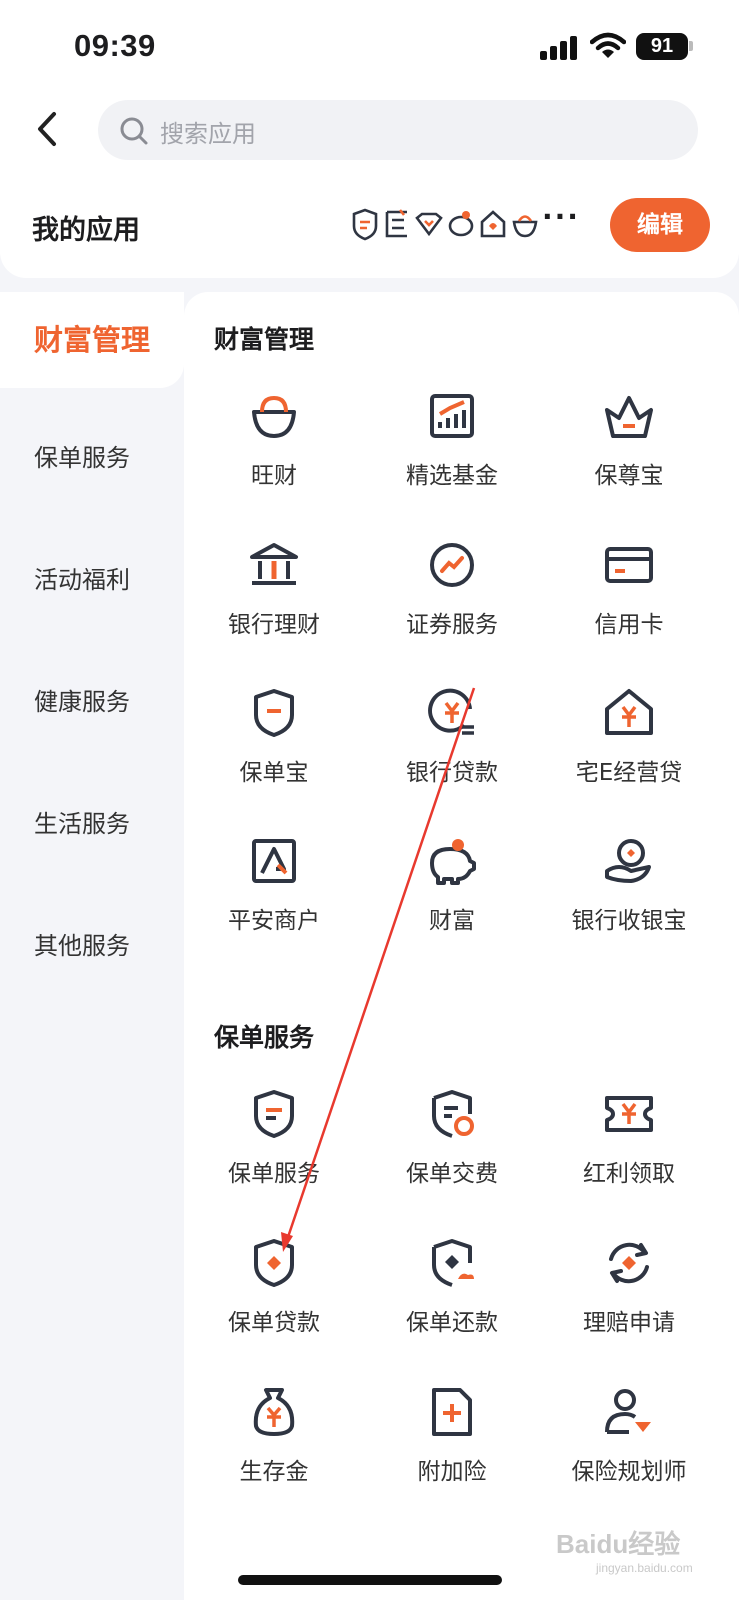 This screenshot has height=1600, width=739. What do you see at coordinates (453, 1114) in the screenshot?
I see `policy-pay-icon` at bounding box center [453, 1114].